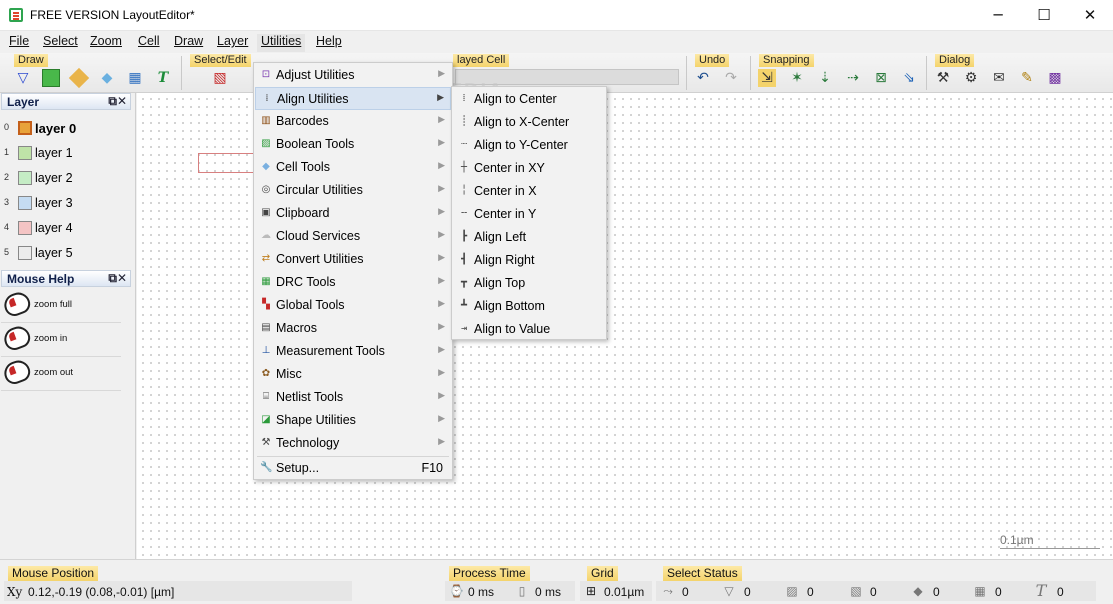 The width and height of the screenshot is (1113, 604). I want to click on submenu-item-center-in-y: ╌ Center in Y, so click(529, 214).